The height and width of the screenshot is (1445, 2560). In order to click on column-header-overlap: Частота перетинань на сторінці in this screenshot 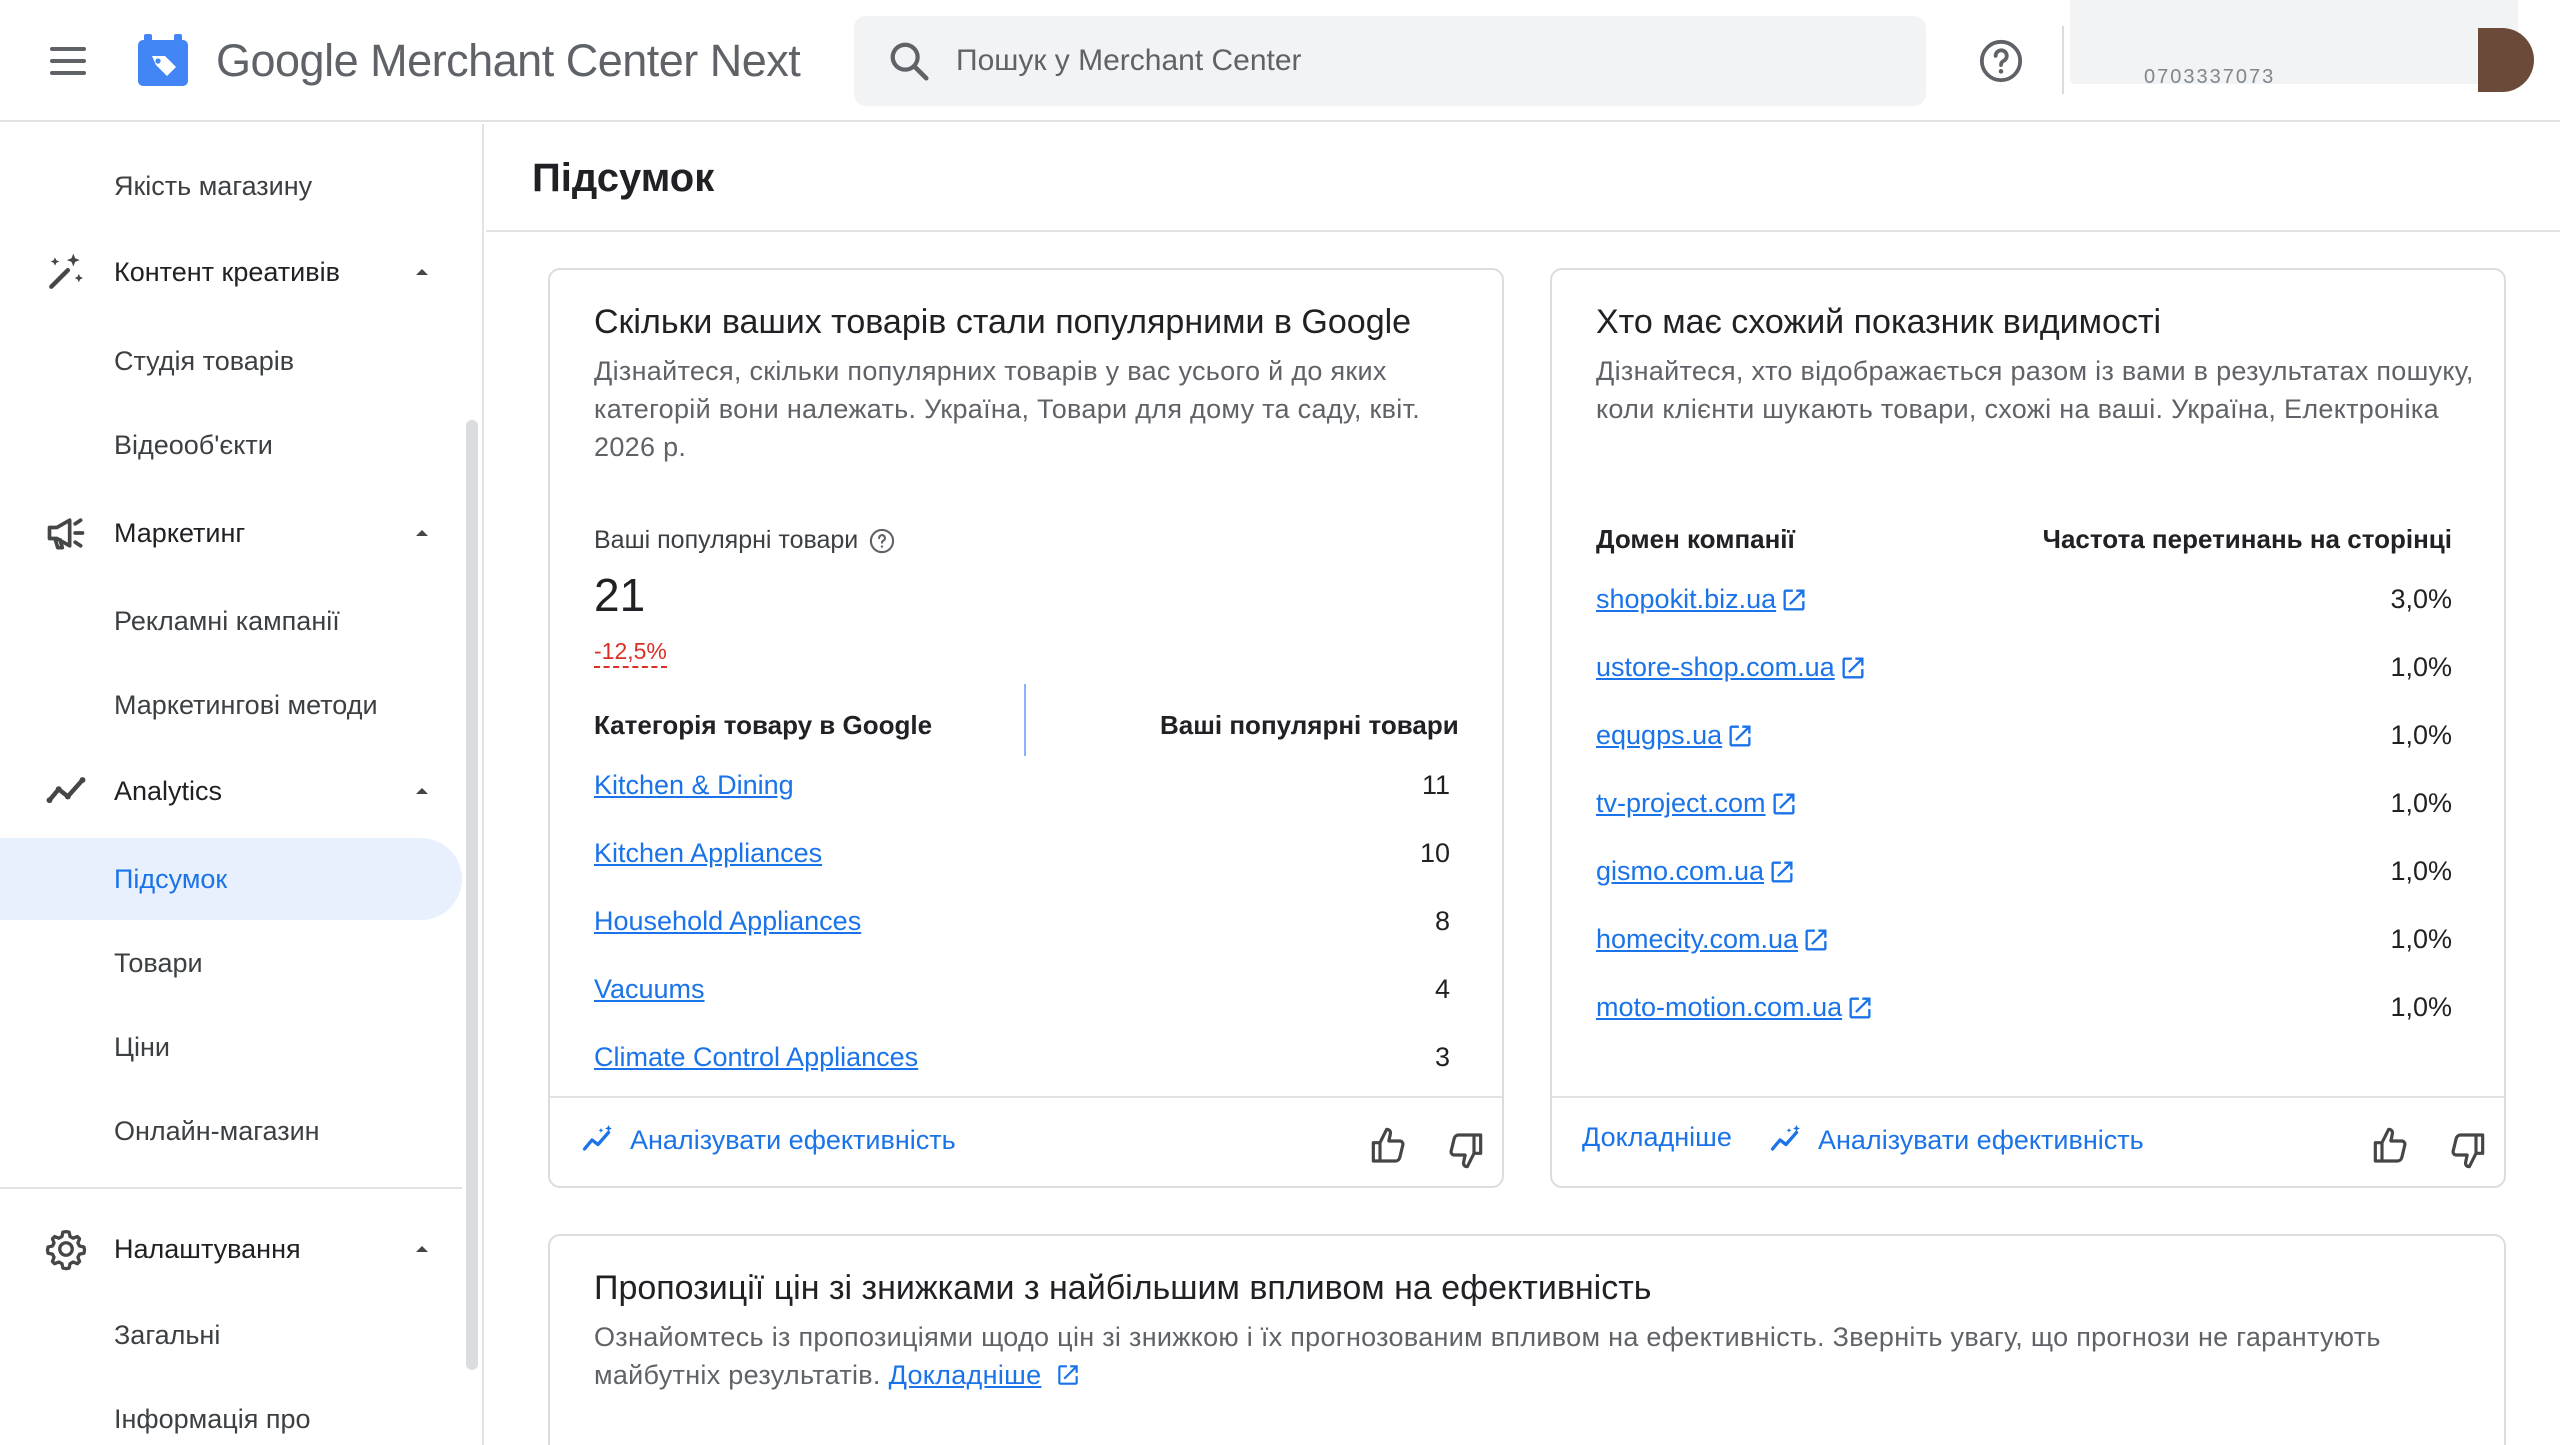, I will do `click(2217, 539)`.